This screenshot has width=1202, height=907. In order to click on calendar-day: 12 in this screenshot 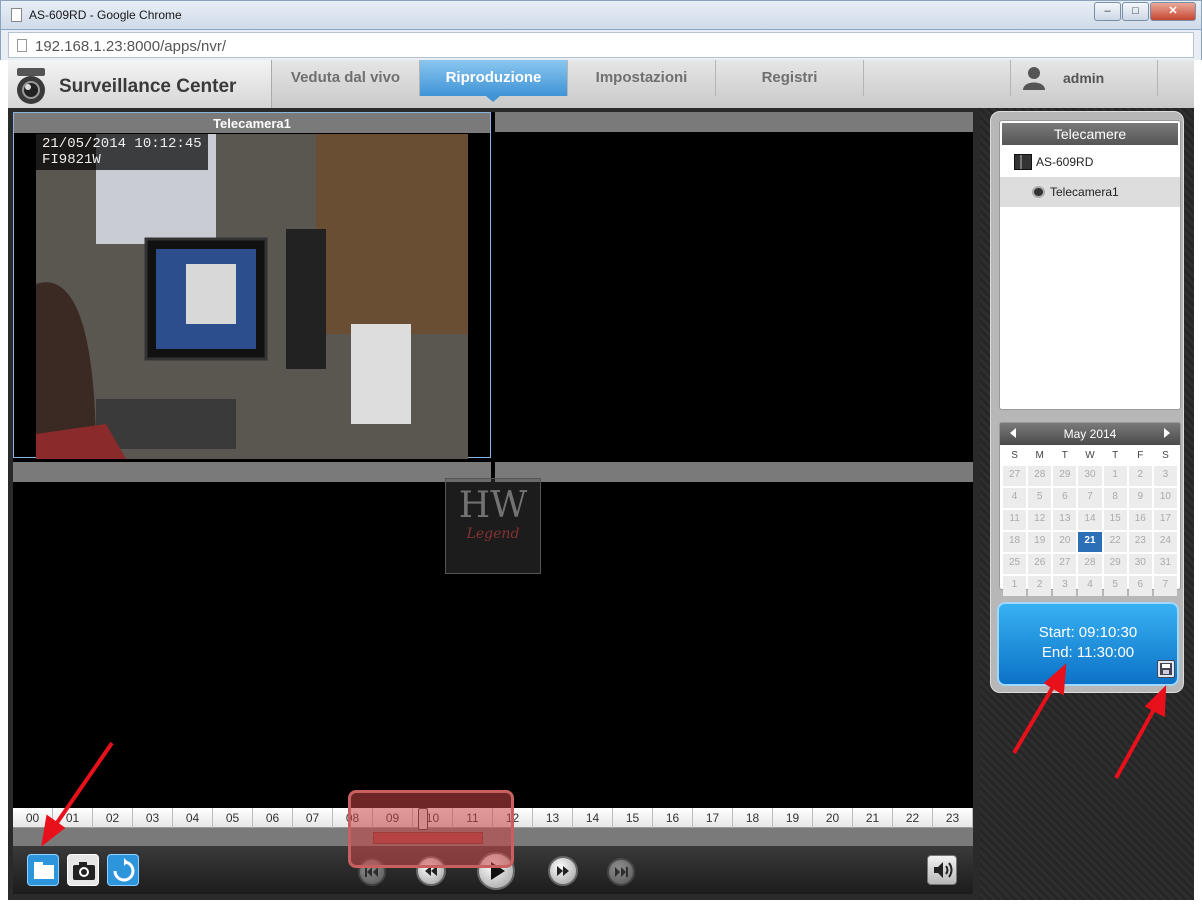, I will do `click(1040, 520)`.